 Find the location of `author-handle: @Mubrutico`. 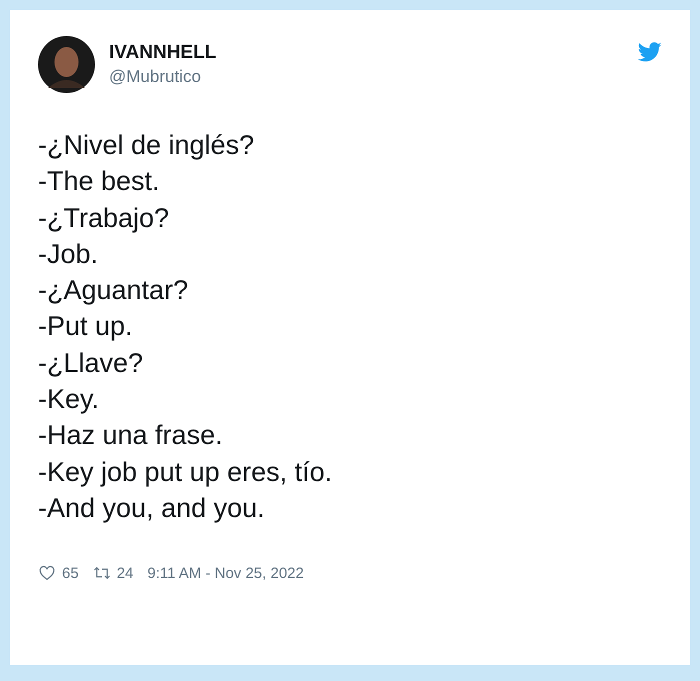

author-handle: @Mubrutico is located at coordinates (366, 77).